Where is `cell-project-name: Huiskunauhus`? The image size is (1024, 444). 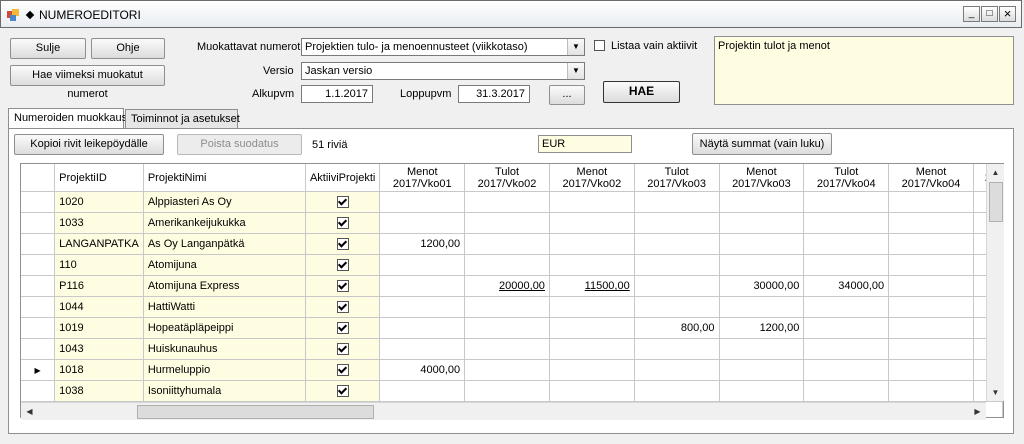 cell-project-name: Huiskunauhus is located at coordinates (224, 349).